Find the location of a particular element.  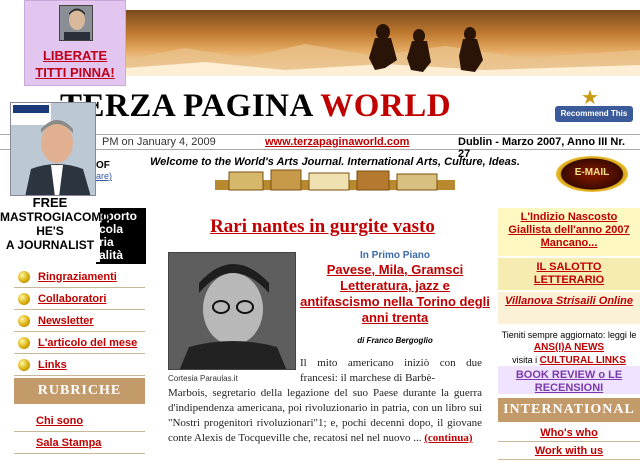

site-title-black: TERZA PAGINA is located at coordinates (186, 106).